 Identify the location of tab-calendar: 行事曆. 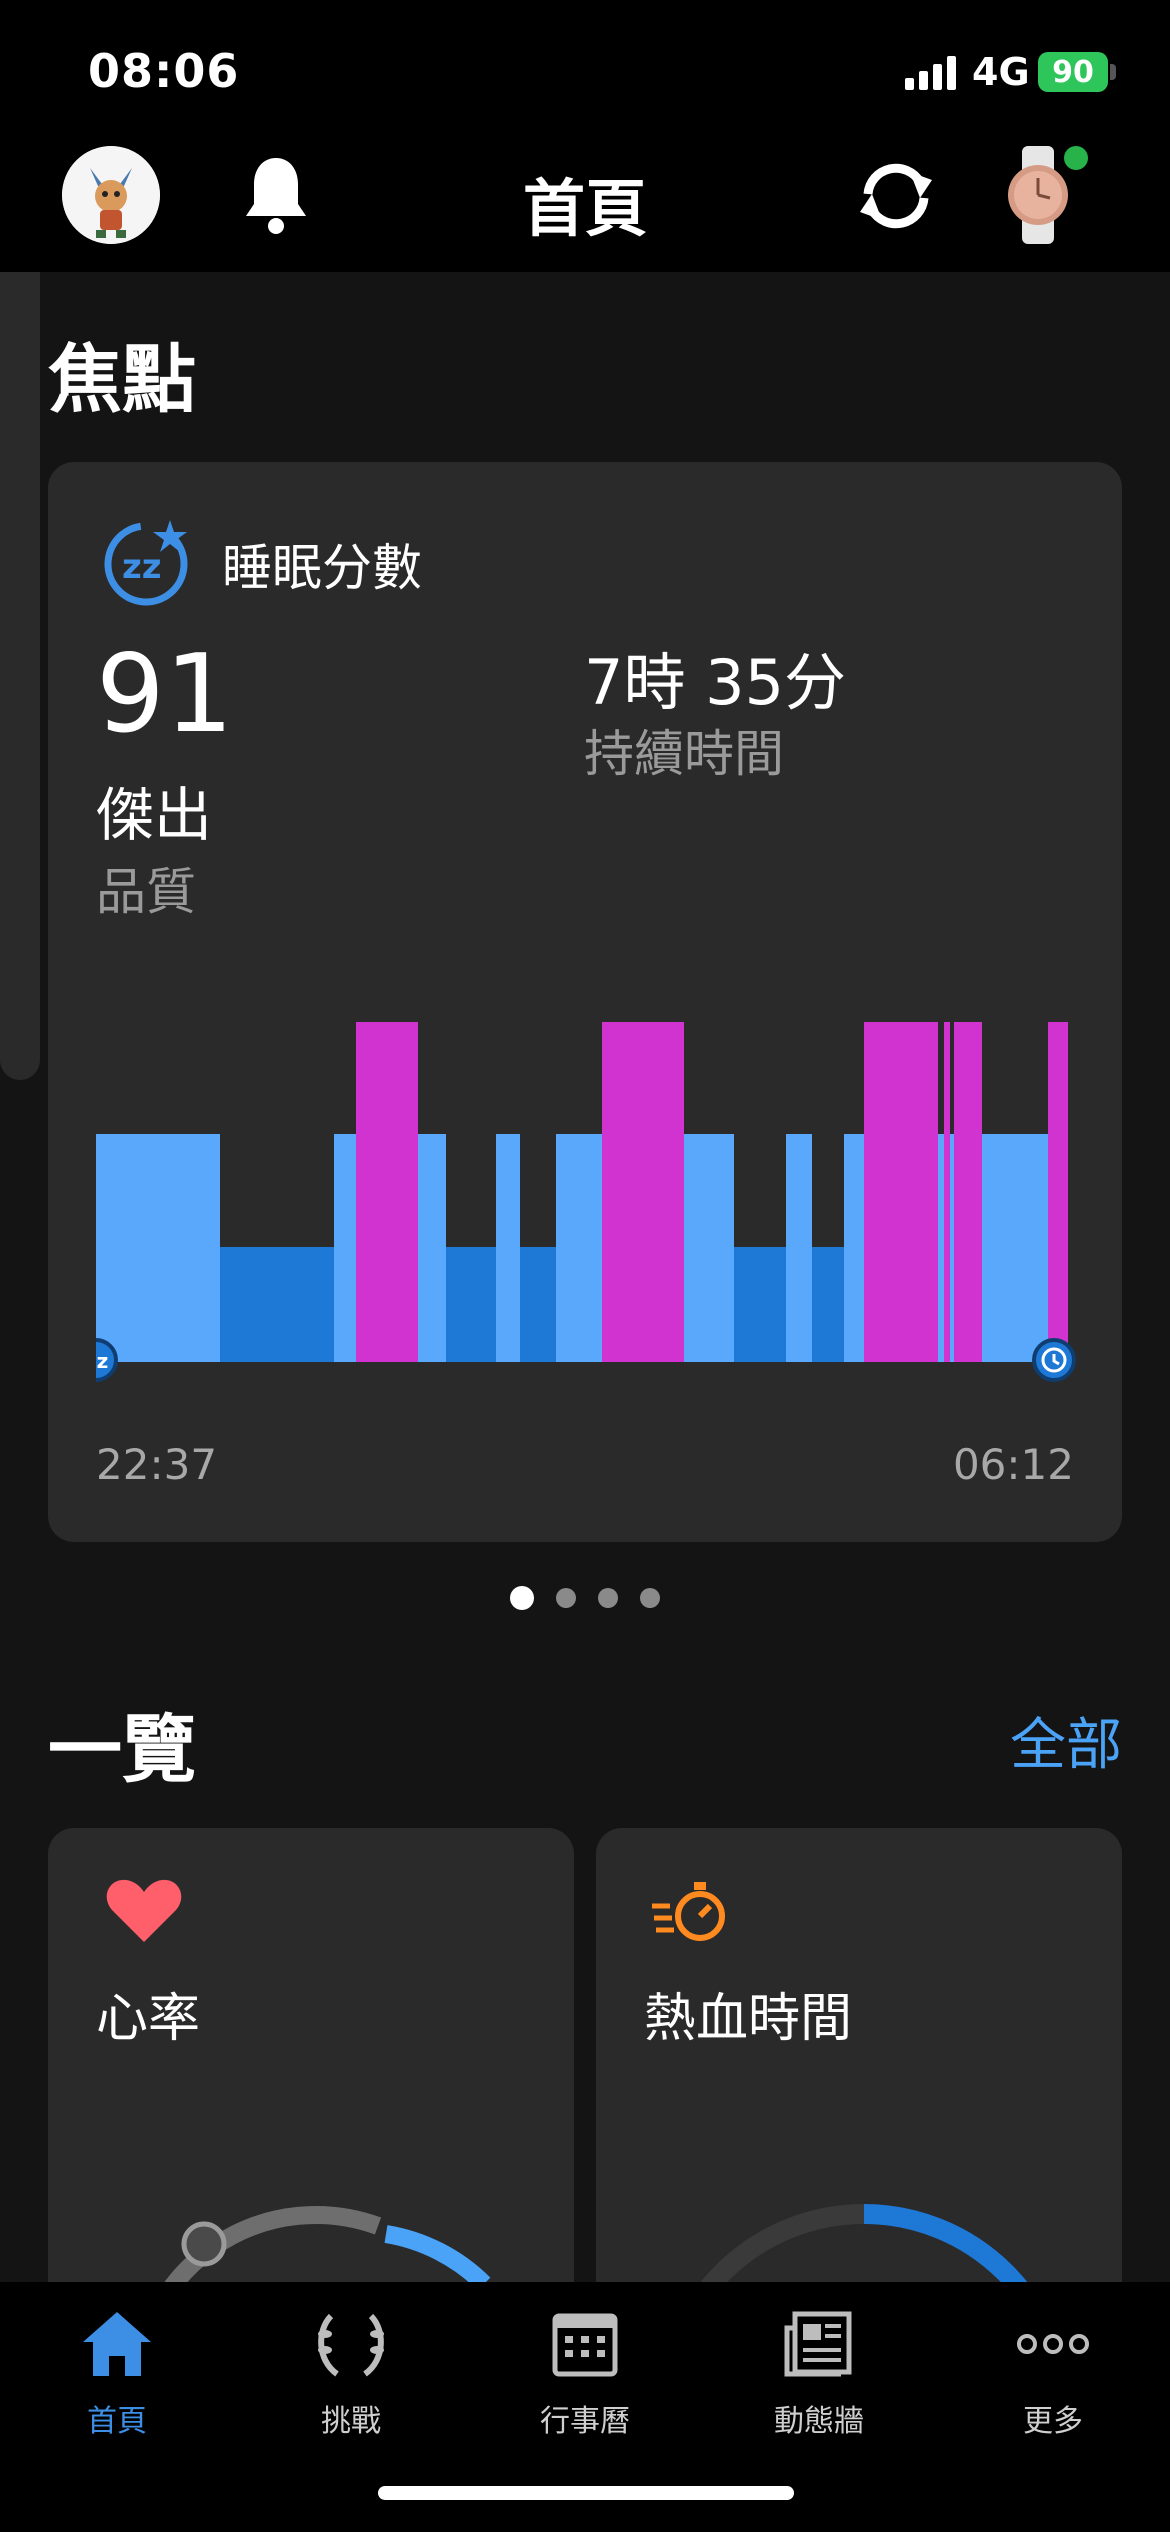
(585, 2372).